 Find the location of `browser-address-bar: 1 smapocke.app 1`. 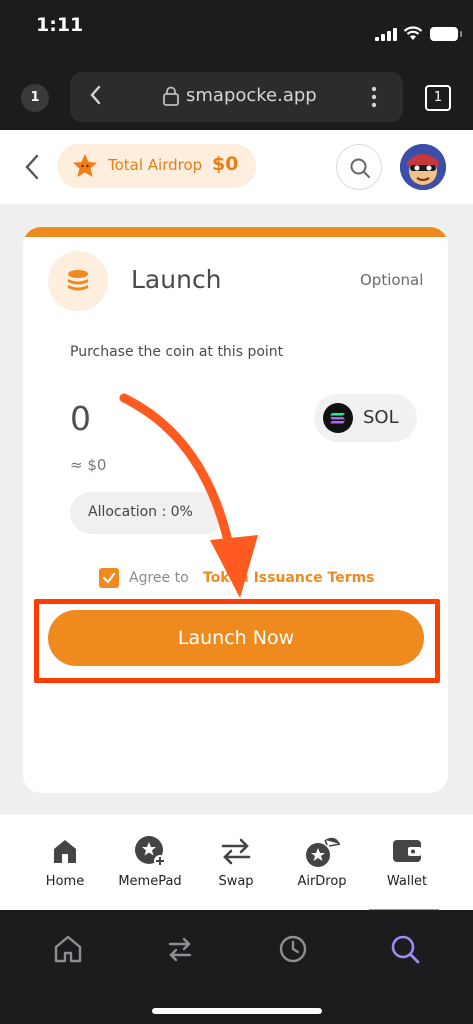

browser-address-bar: 1 smapocke.app 1 is located at coordinates (236, 94).